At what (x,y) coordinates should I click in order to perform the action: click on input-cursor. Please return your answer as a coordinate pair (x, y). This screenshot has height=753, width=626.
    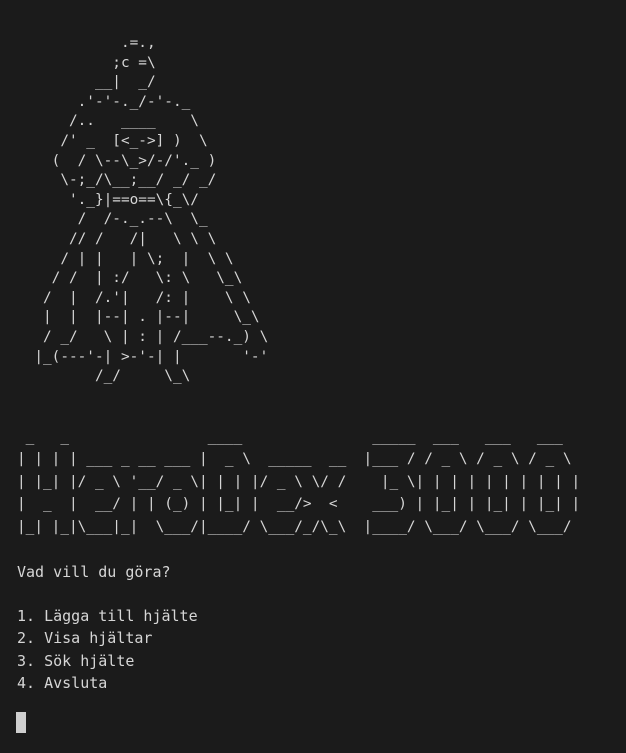
    Looking at the image, I should click on (21, 722).